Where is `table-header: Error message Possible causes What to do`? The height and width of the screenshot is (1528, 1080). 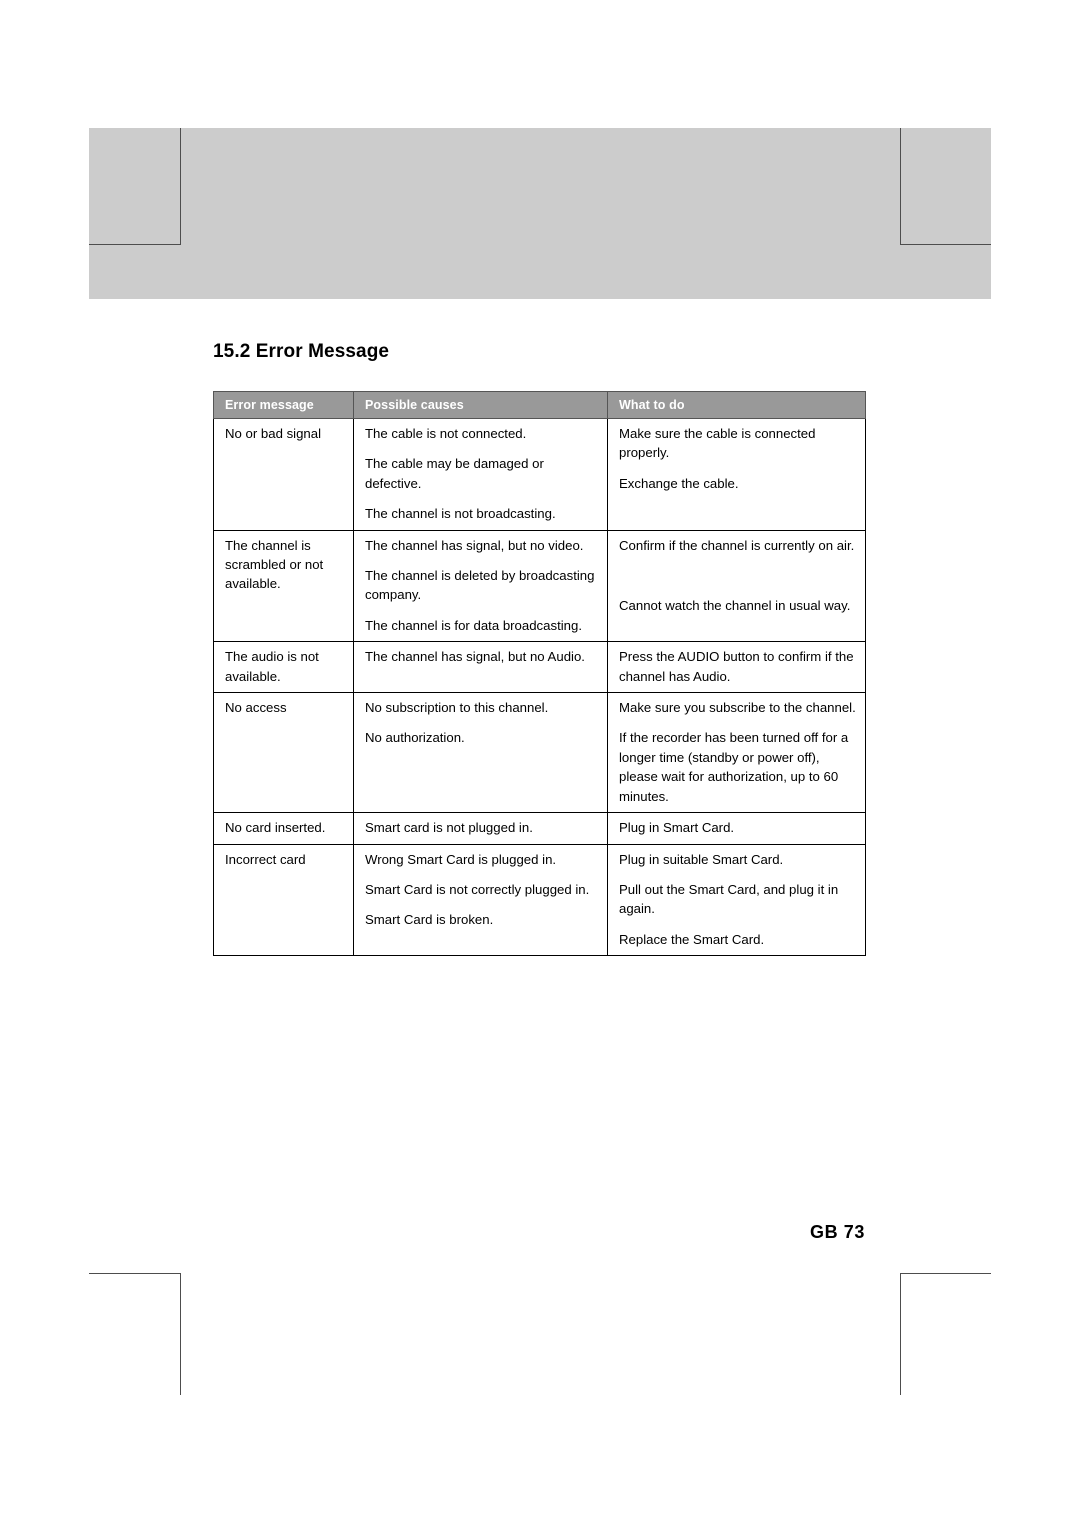
table-header: Error message Possible causes What to do is located at coordinates (539, 405).